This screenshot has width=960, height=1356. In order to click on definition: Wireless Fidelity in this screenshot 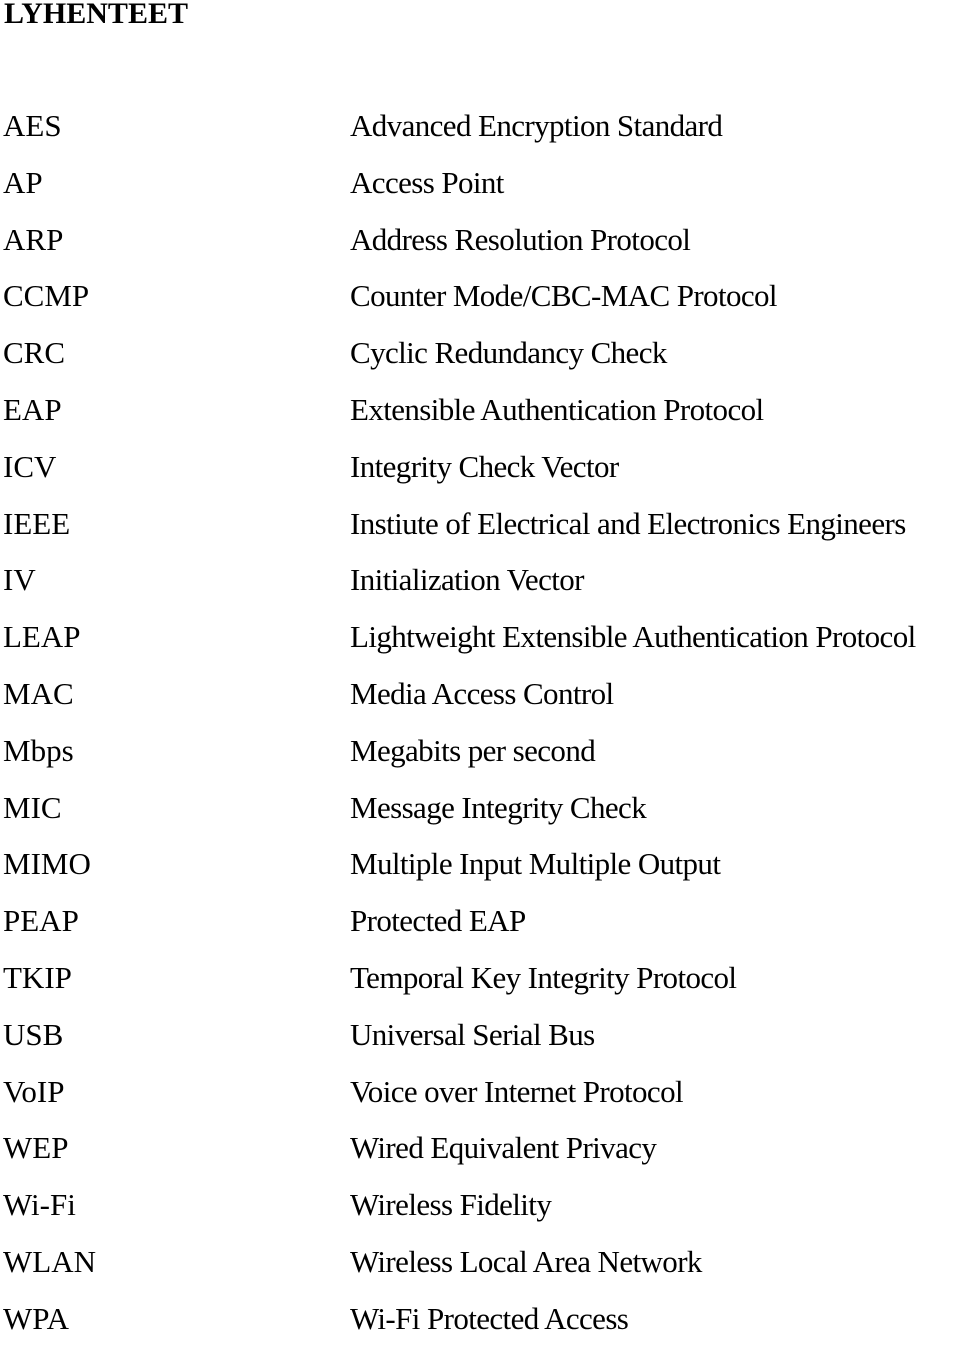, I will do `click(451, 1205)`.